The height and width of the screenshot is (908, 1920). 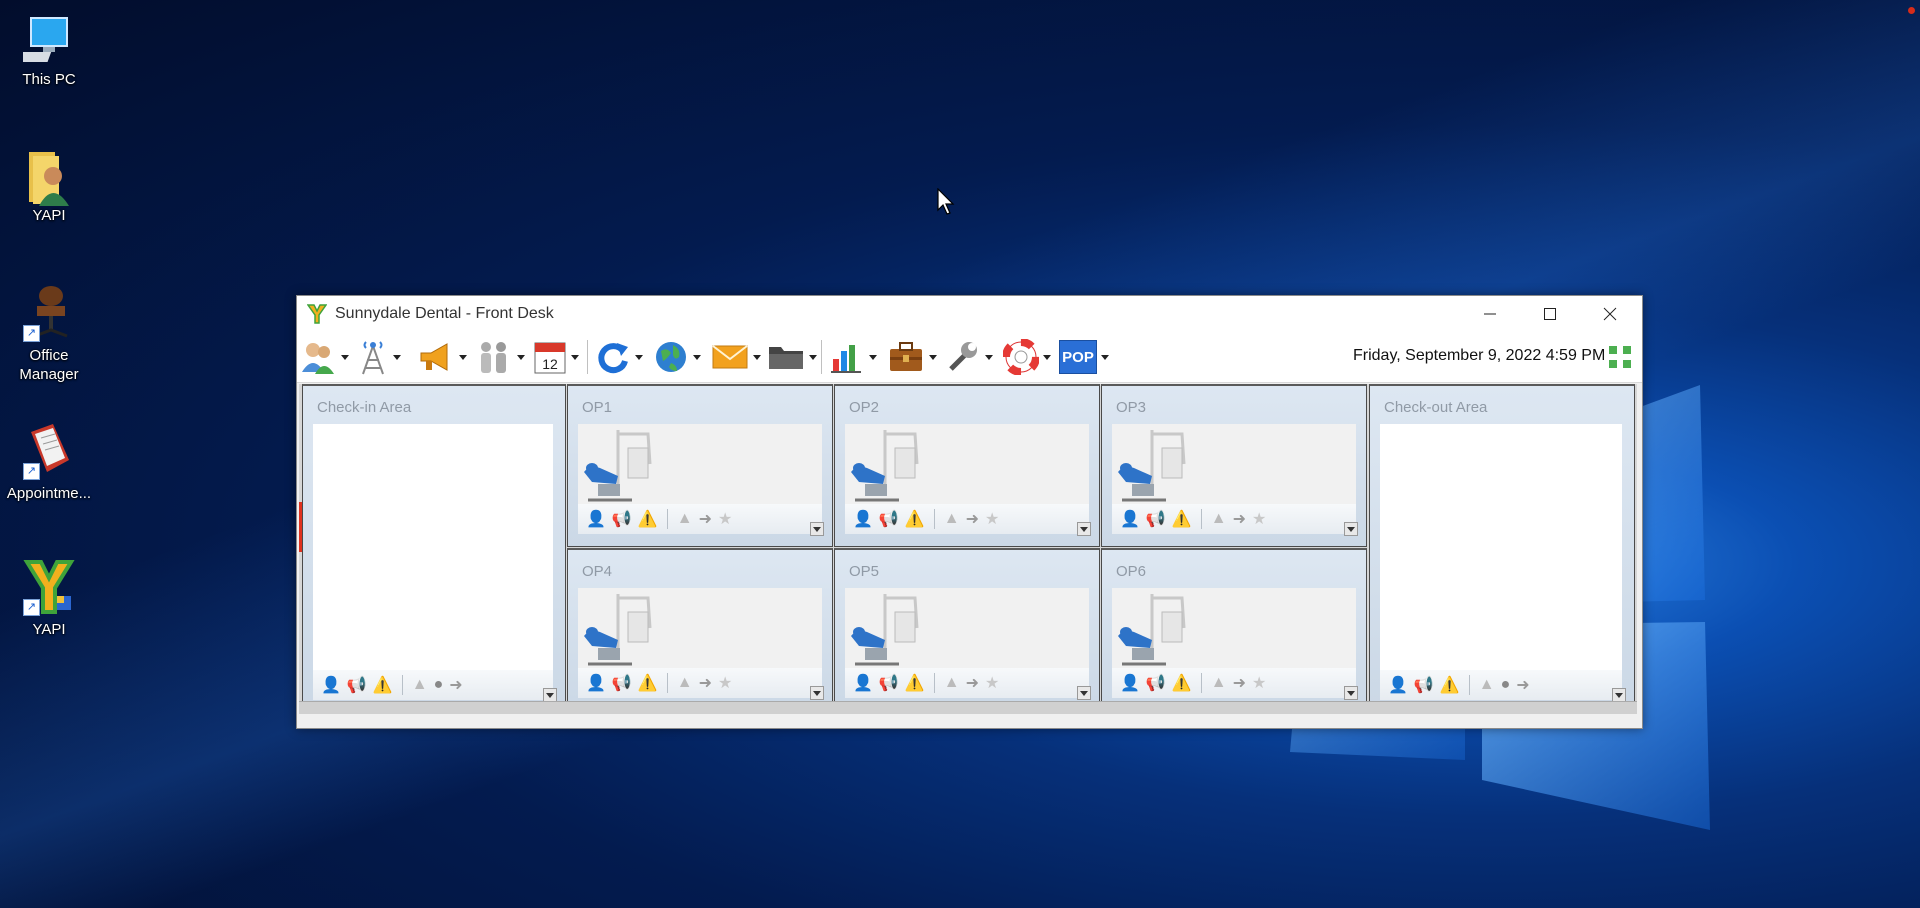 What do you see at coordinates (736, 357) in the screenshot?
I see `email-menu-button` at bounding box center [736, 357].